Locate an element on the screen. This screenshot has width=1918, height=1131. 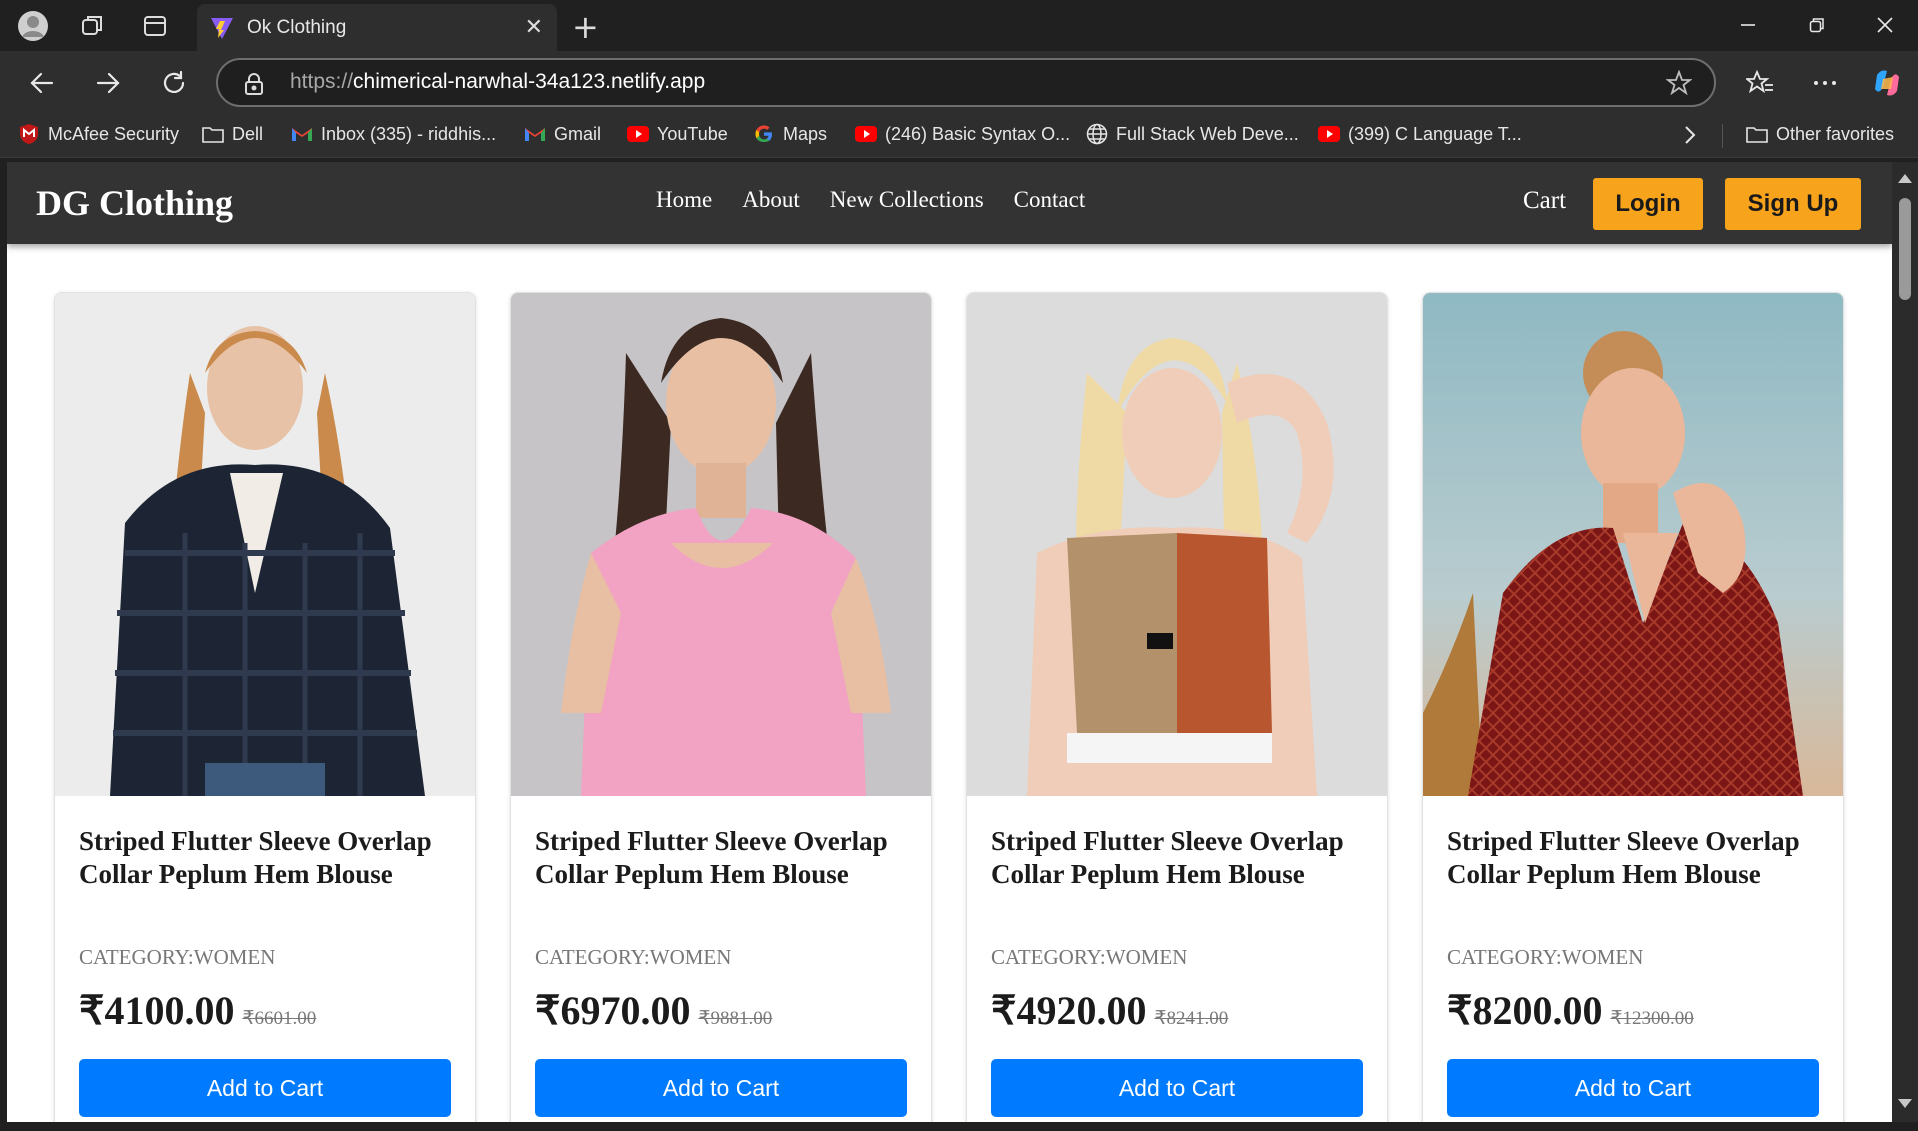
product-image-red-dress is located at coordinates (1633, 544).